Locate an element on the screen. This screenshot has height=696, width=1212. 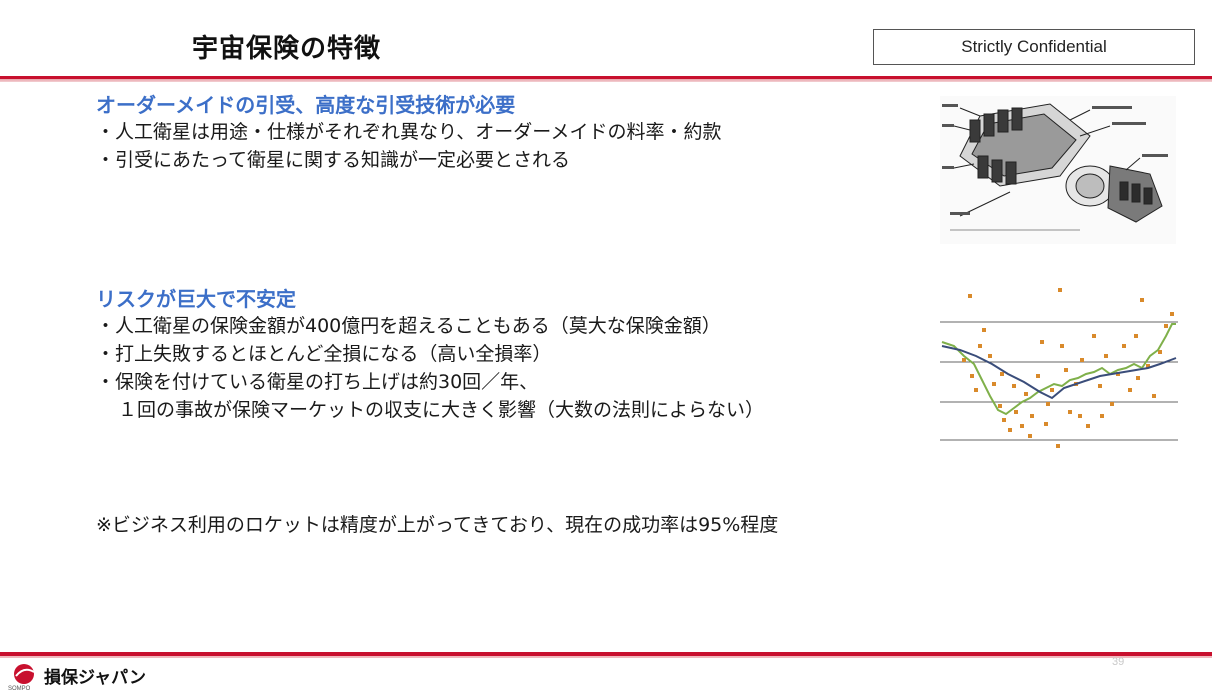
confidentiality-label: Strictly Confidential is located at coordinates (1034, 47).